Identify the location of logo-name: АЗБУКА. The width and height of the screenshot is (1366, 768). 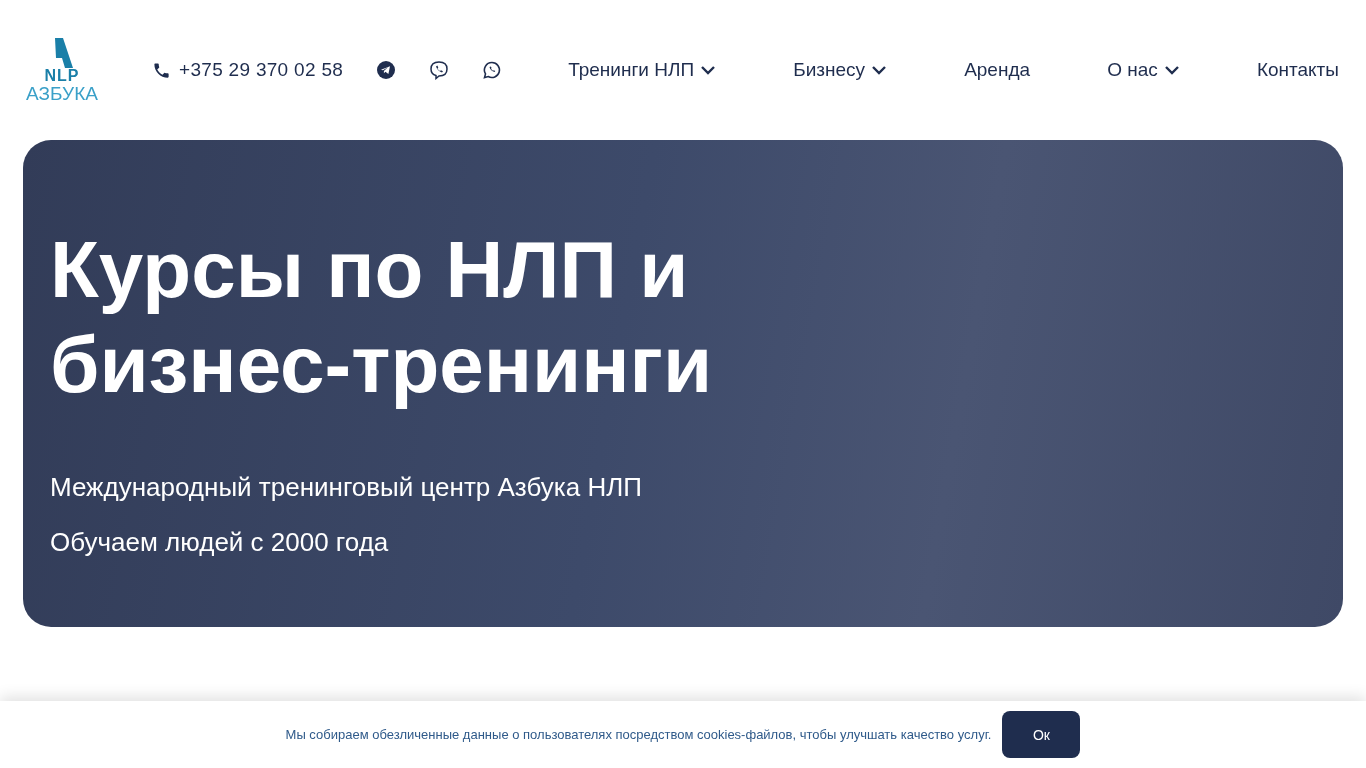
(62, 93).